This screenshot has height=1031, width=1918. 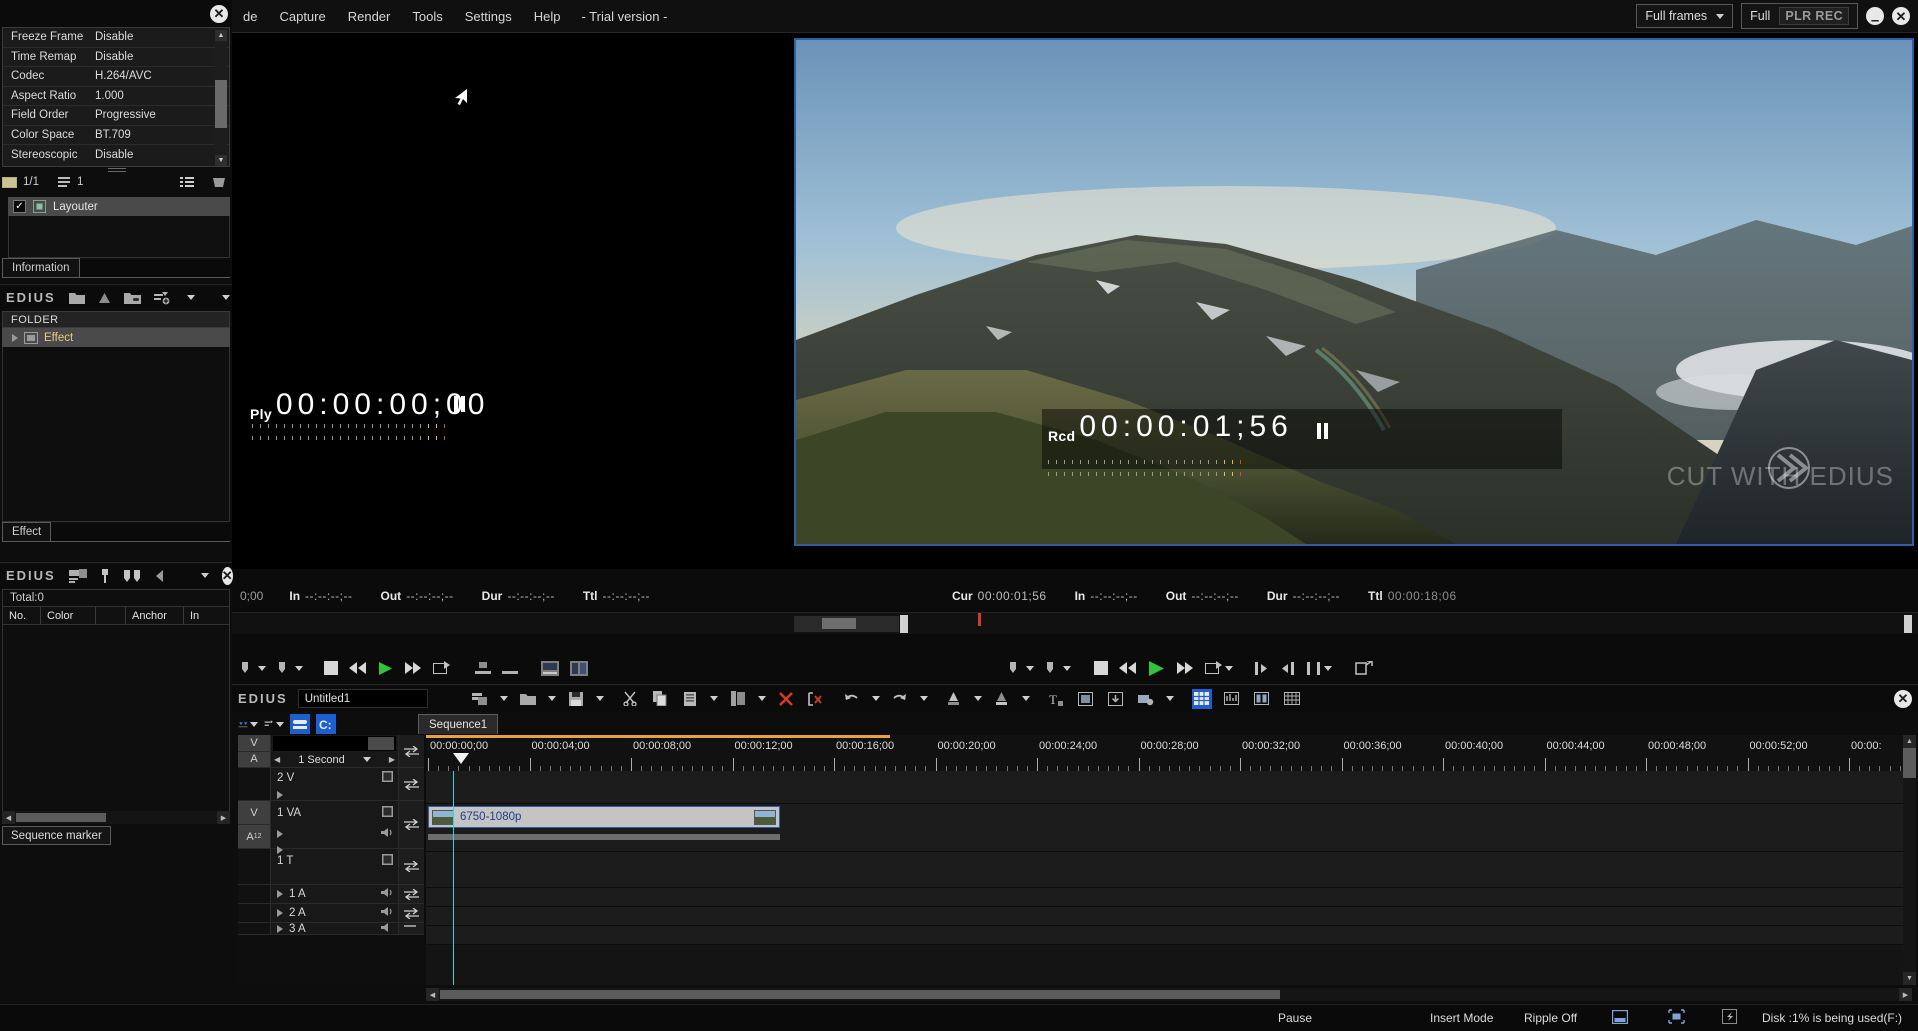 I want to click on render-button, so click(x=1146, y=699).